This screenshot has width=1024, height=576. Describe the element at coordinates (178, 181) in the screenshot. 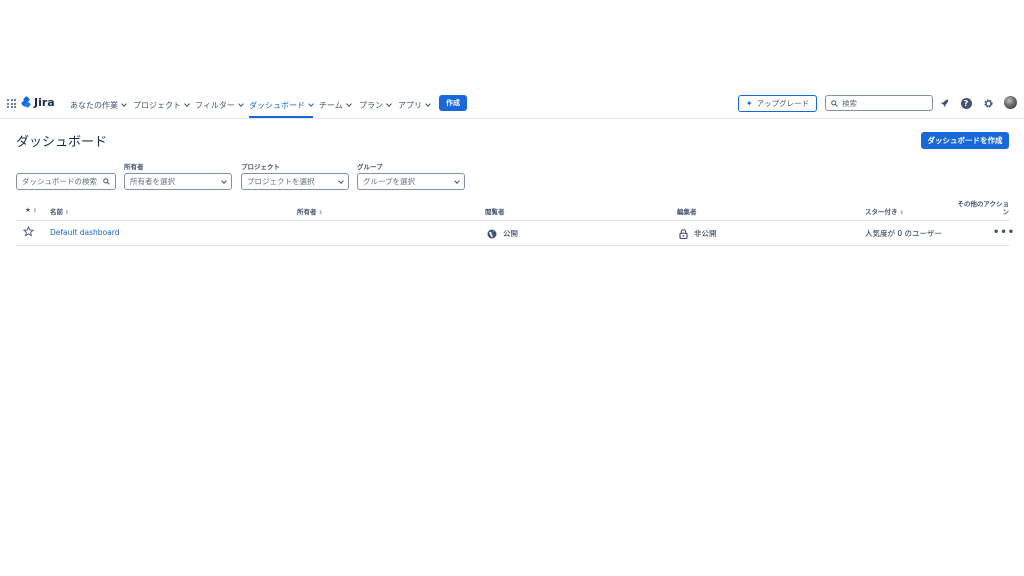

I see `owner-select: 所有者を選択` at that location.